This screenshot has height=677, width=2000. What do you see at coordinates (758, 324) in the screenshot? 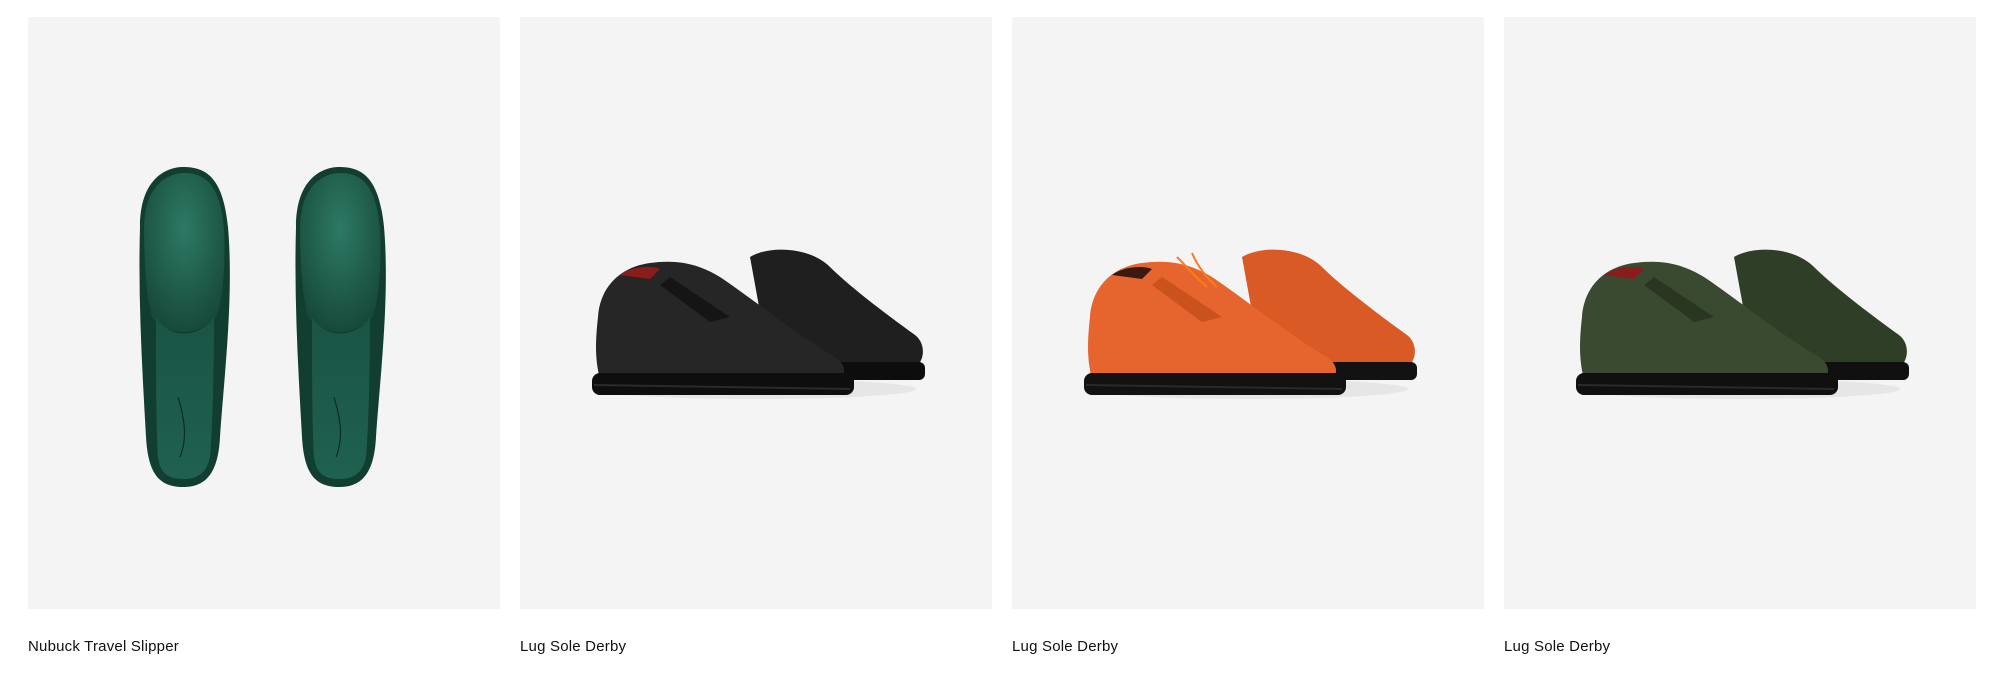
I see `black-derby-shoe-image` at bounding box center [758, 324].